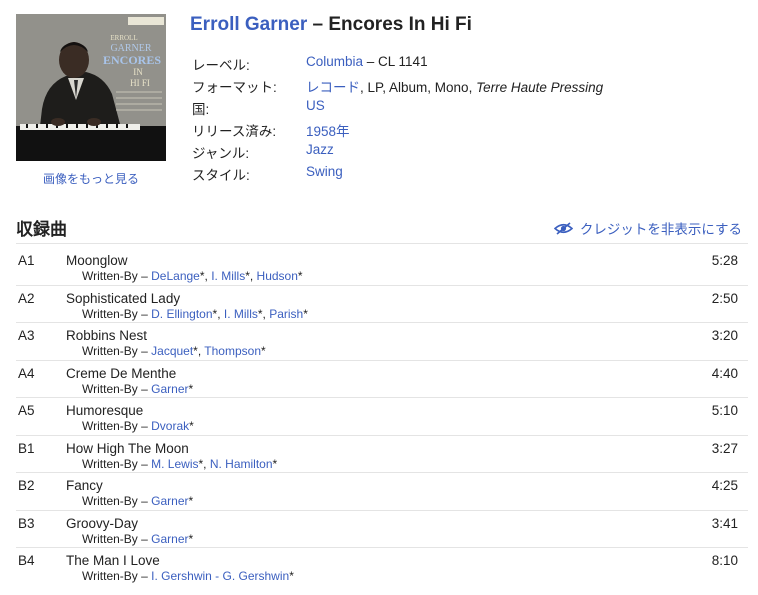 The height and width of the screenshot is (595, 758). I want to click on genre-link: Jazz, so click(320, 149).